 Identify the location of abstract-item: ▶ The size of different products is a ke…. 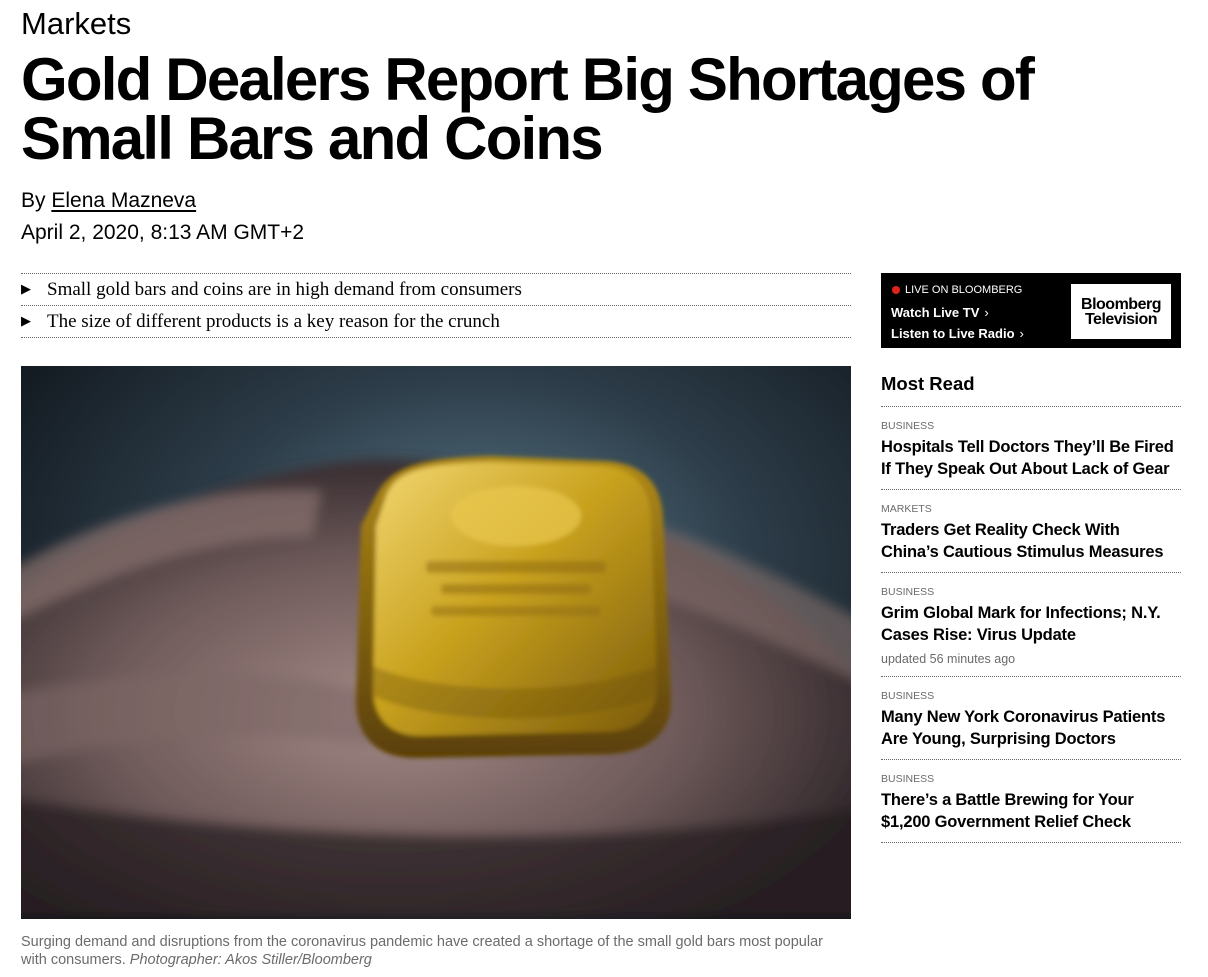
(436, 322).